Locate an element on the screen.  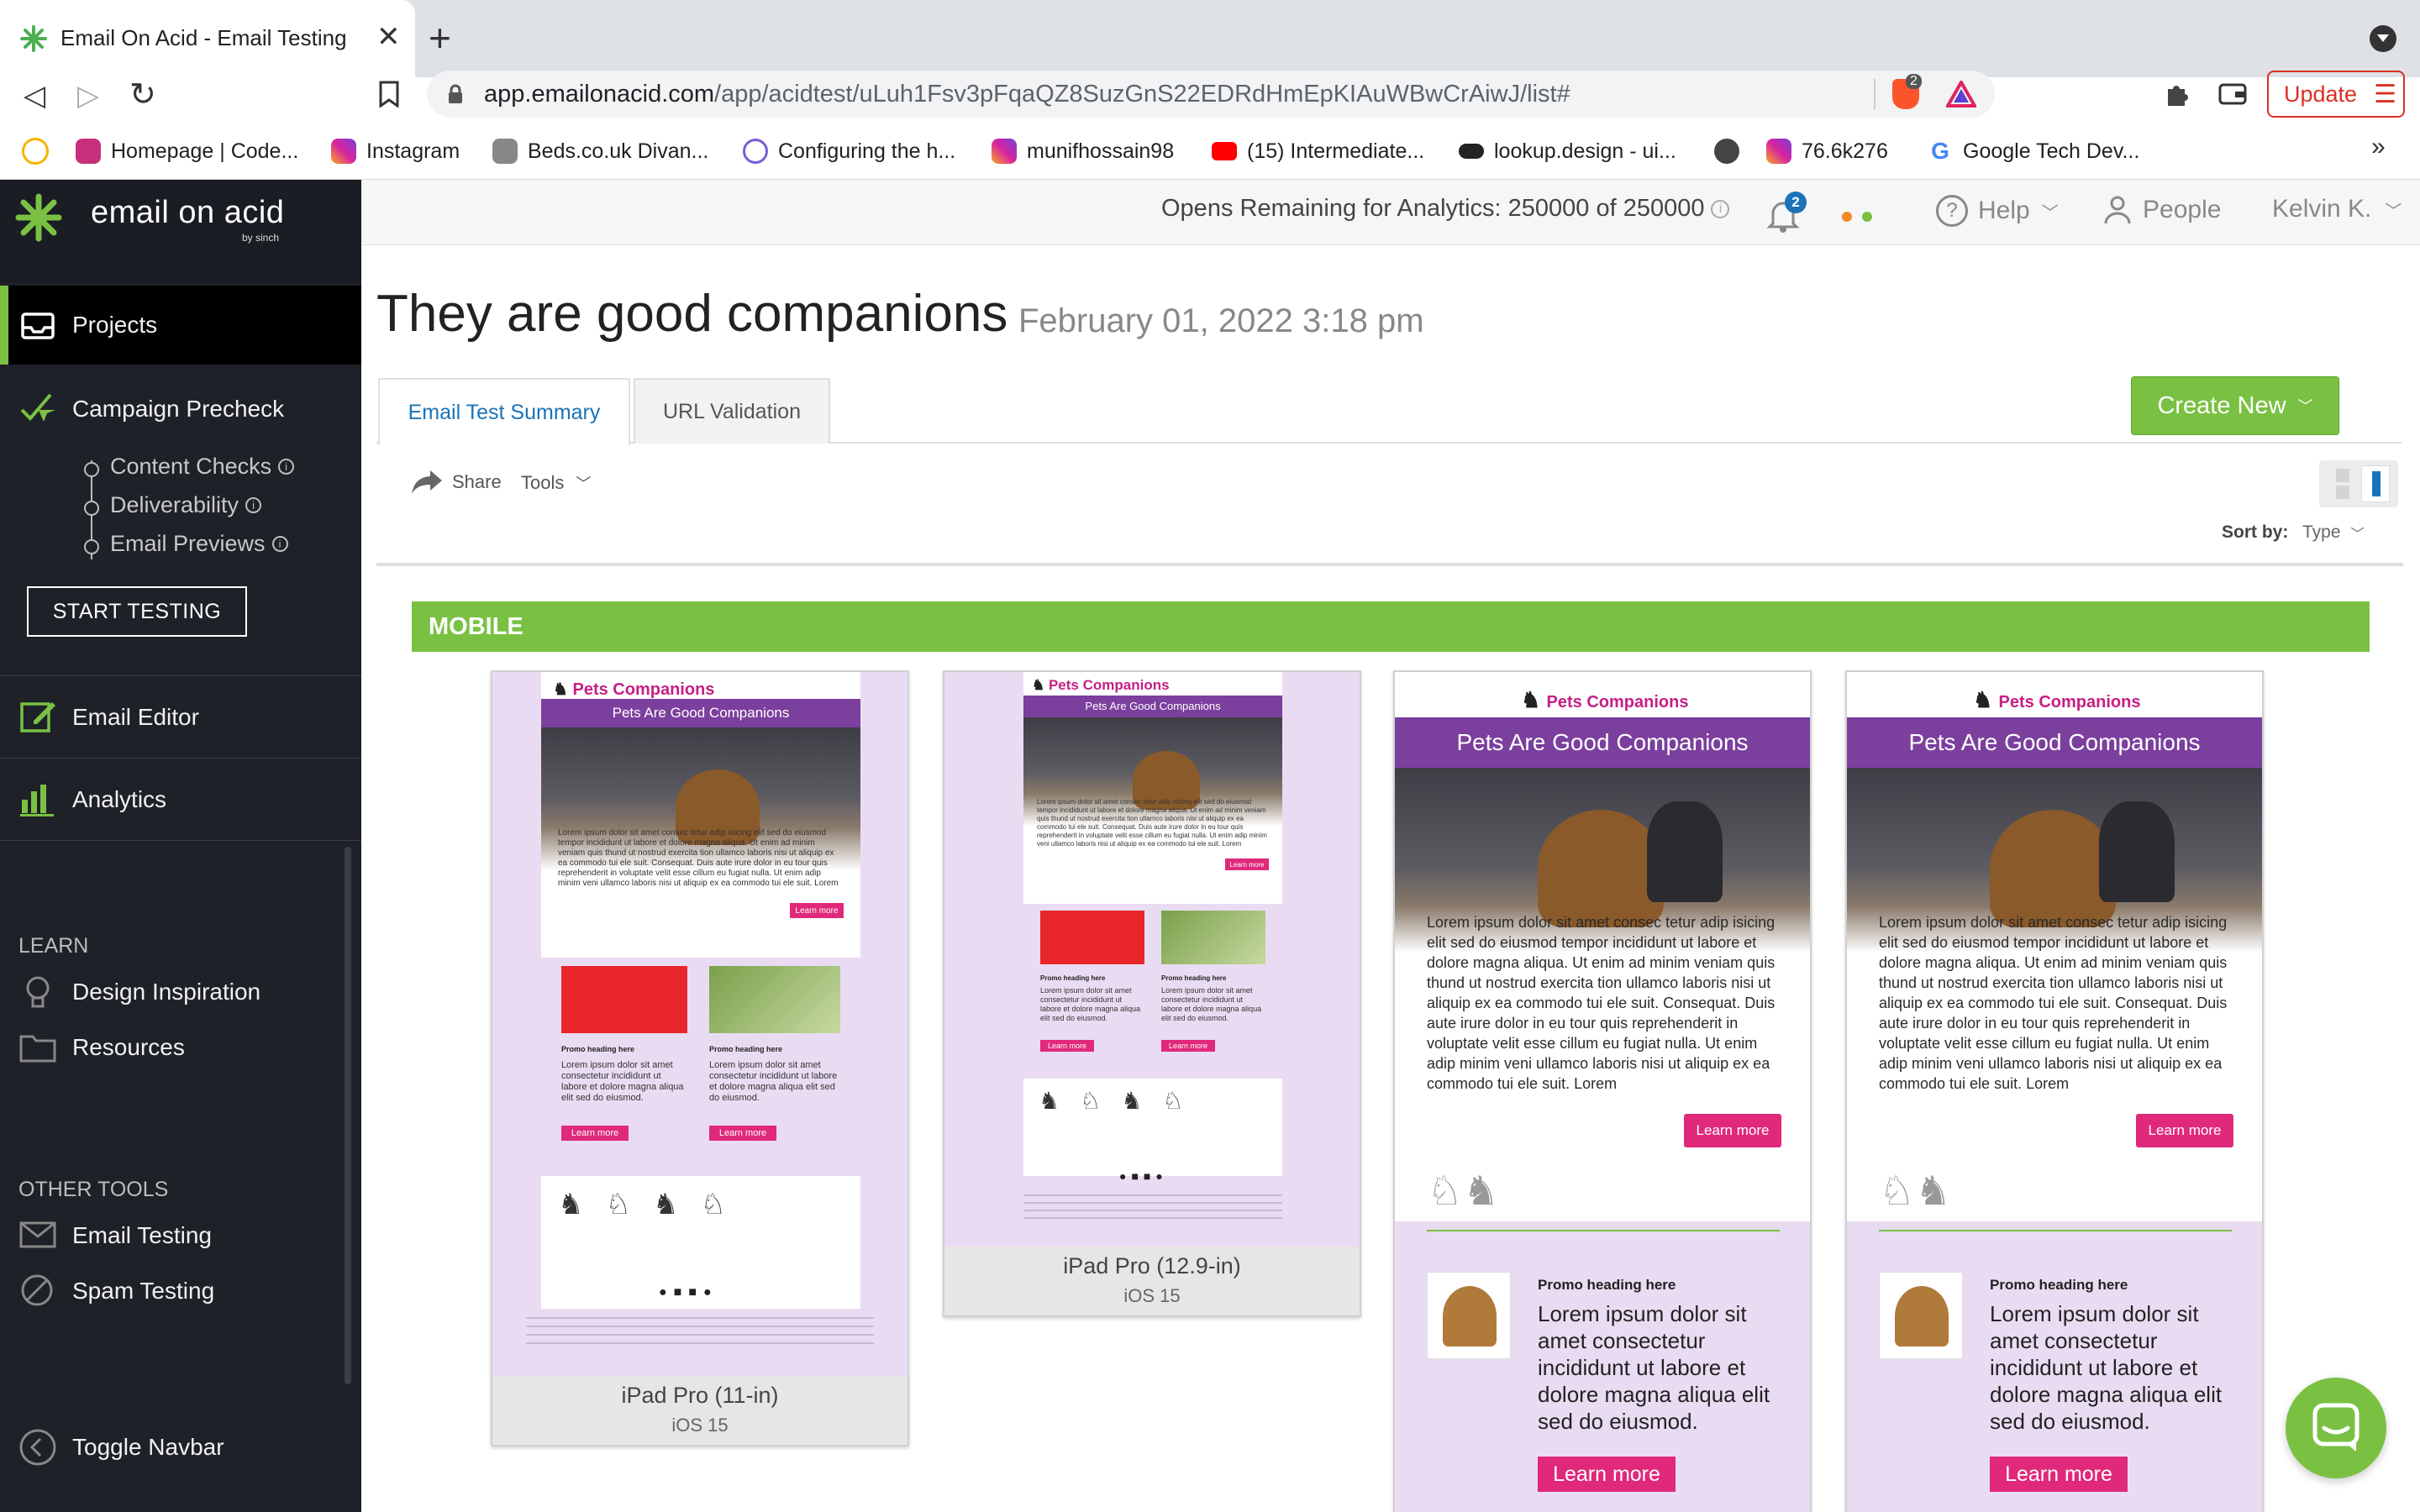
lightbulb-icon is located at coordinates (38, 992).